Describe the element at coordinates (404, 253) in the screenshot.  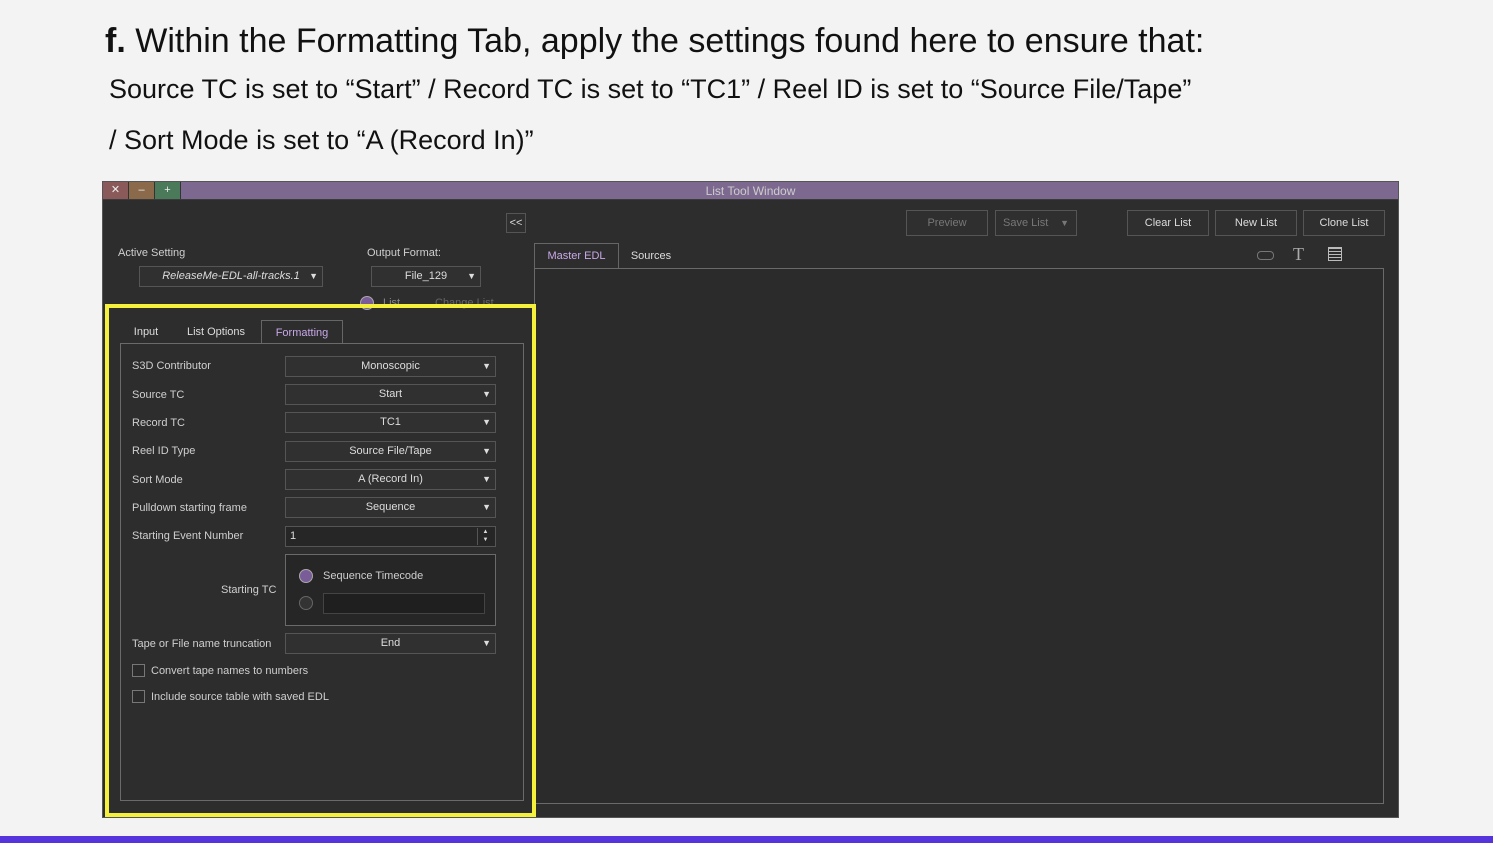
I see `output-format-label: Output Format:` at that location.